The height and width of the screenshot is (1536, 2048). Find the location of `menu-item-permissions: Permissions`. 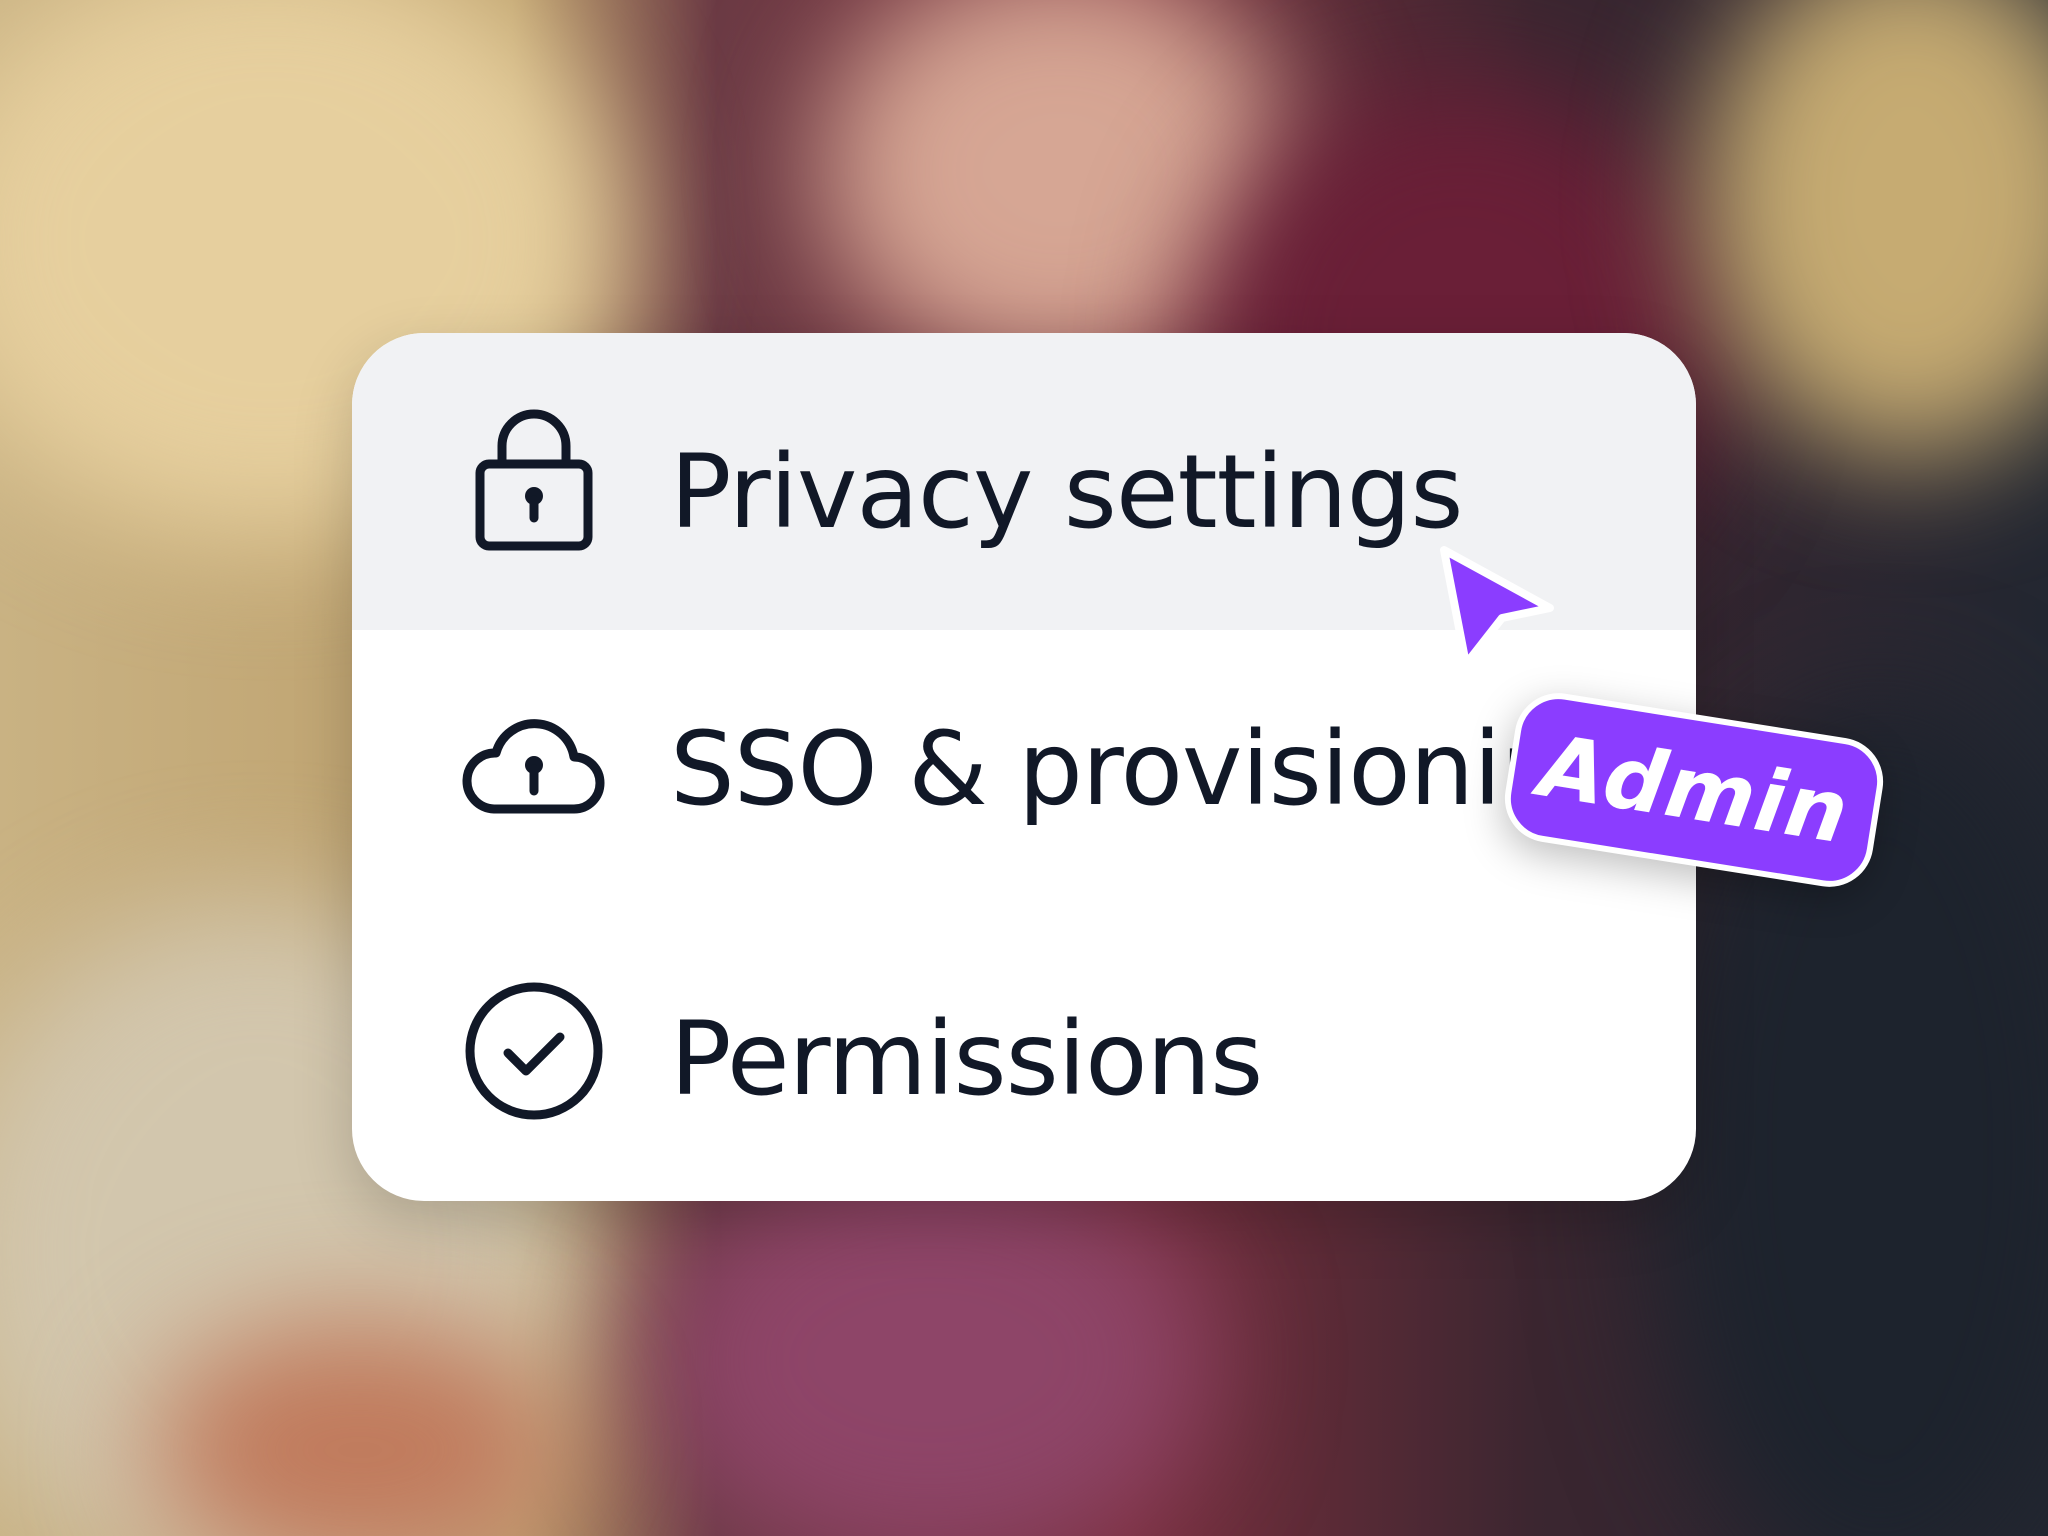

menu-item-permissions: Permissions is located at coordinates (1024, 1050).